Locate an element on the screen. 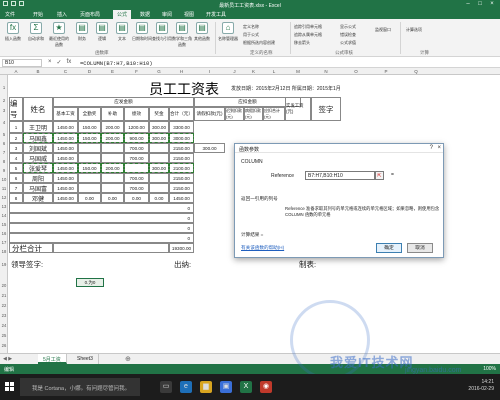 The image size is (500, 400). more-functions-button: ▤ 其他函数 is located at coordinates (202, 32).